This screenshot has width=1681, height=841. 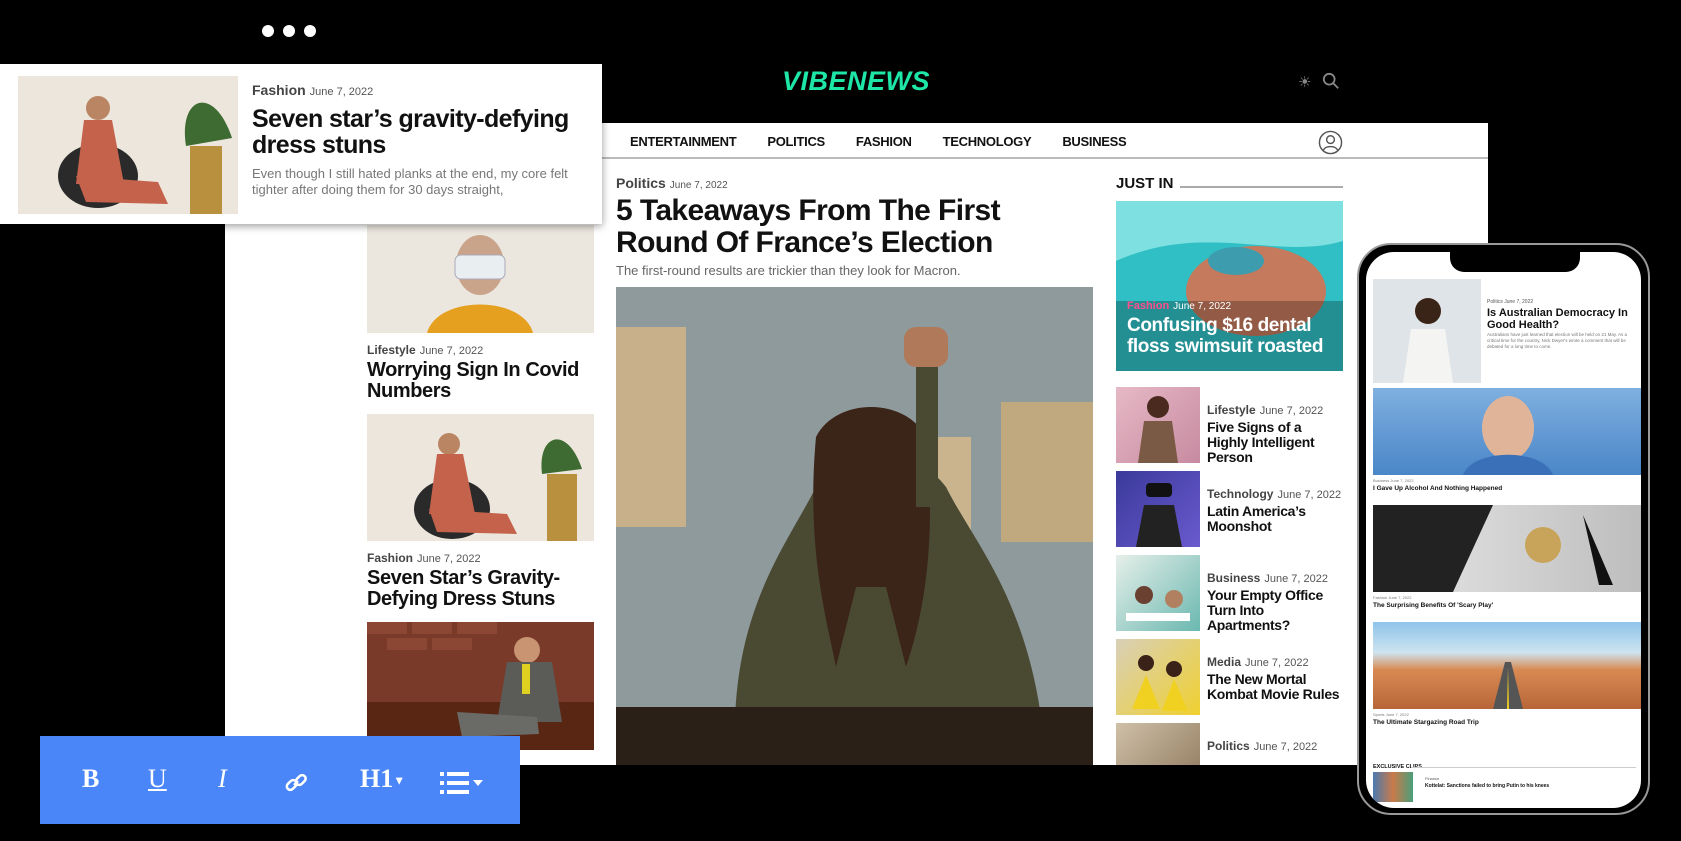 What do you see at coordinates (480, 279) in the screenshot?
I see `article-thumbnail-mask` at bounding box center [480, 279].